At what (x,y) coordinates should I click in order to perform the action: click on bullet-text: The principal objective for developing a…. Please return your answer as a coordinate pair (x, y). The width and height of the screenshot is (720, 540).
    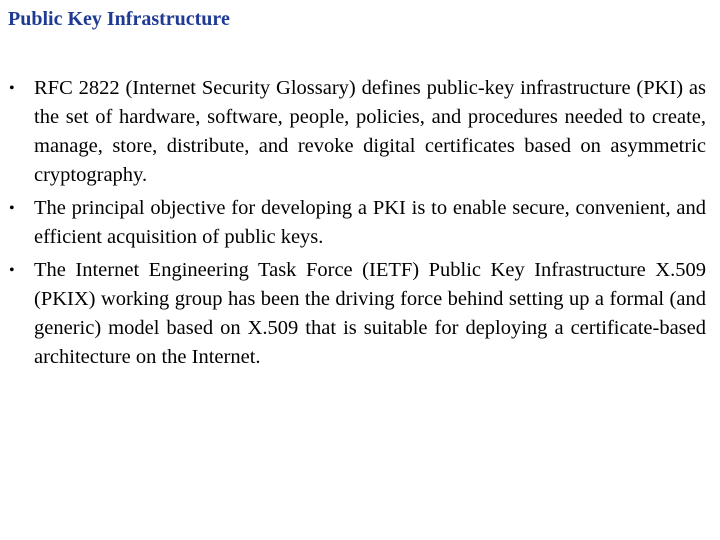
    Looking at the image, I should click on (370, 222).